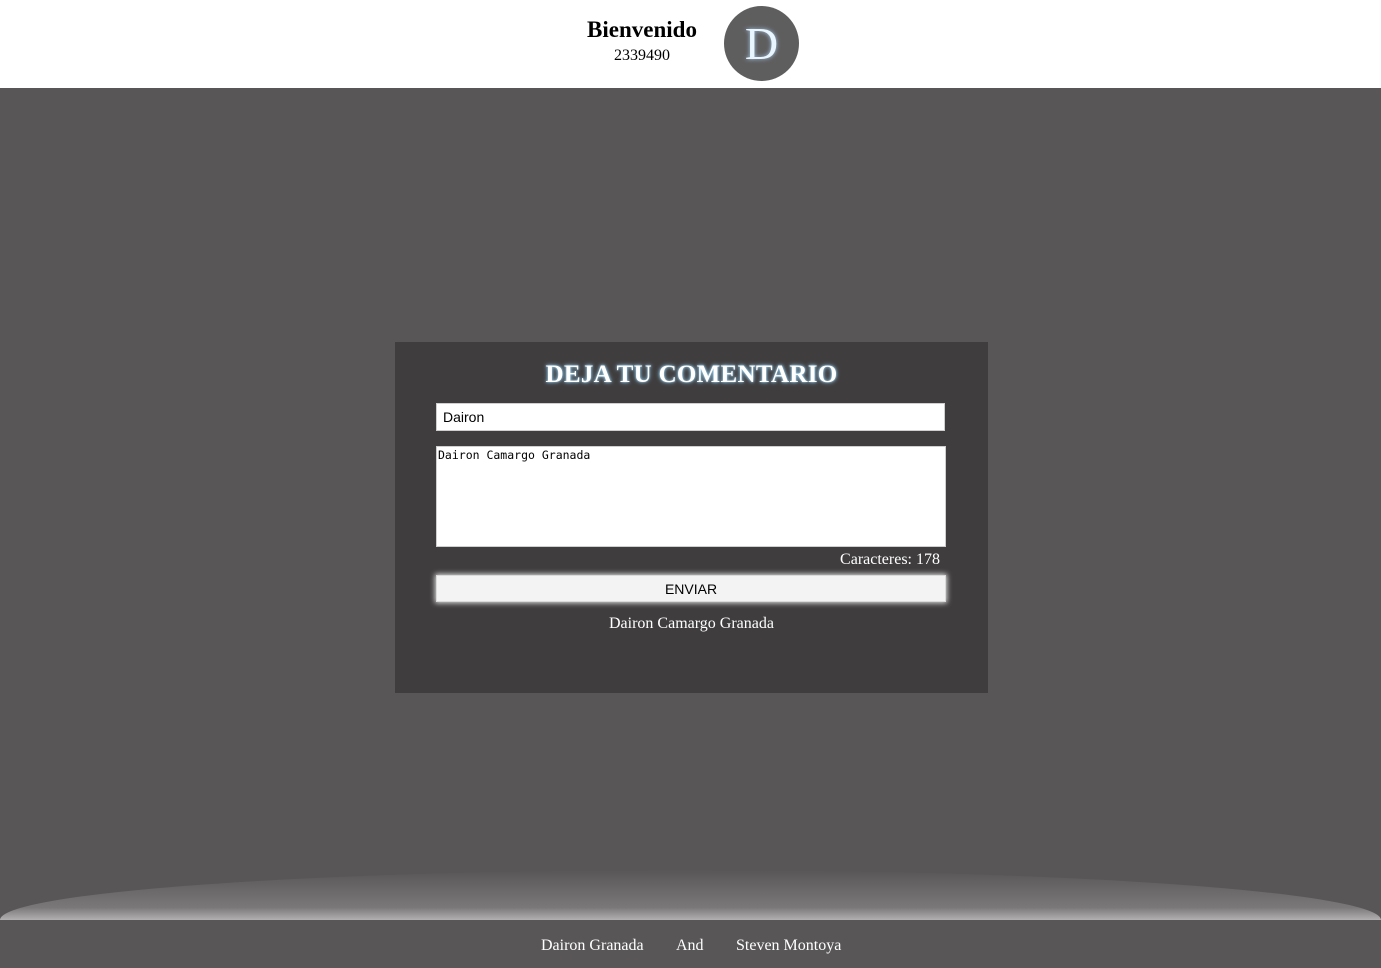 Image resolution: width=1381 pixels, height=968 pixels. I want to click on char-counter: Caracteres: 178, so click(890, 559).